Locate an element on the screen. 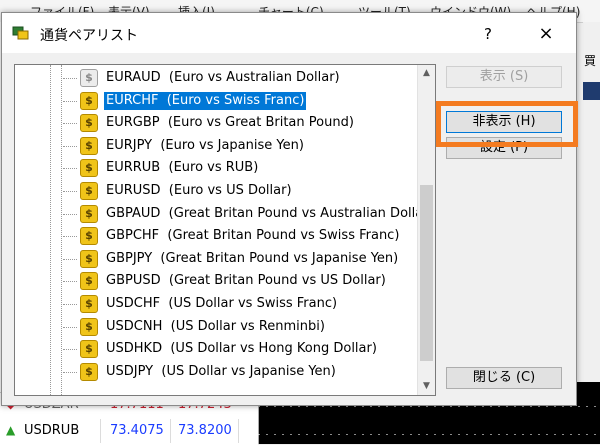 This screenshot has width=600, height=445. toolbar-block is located at coordinates (591, 91).